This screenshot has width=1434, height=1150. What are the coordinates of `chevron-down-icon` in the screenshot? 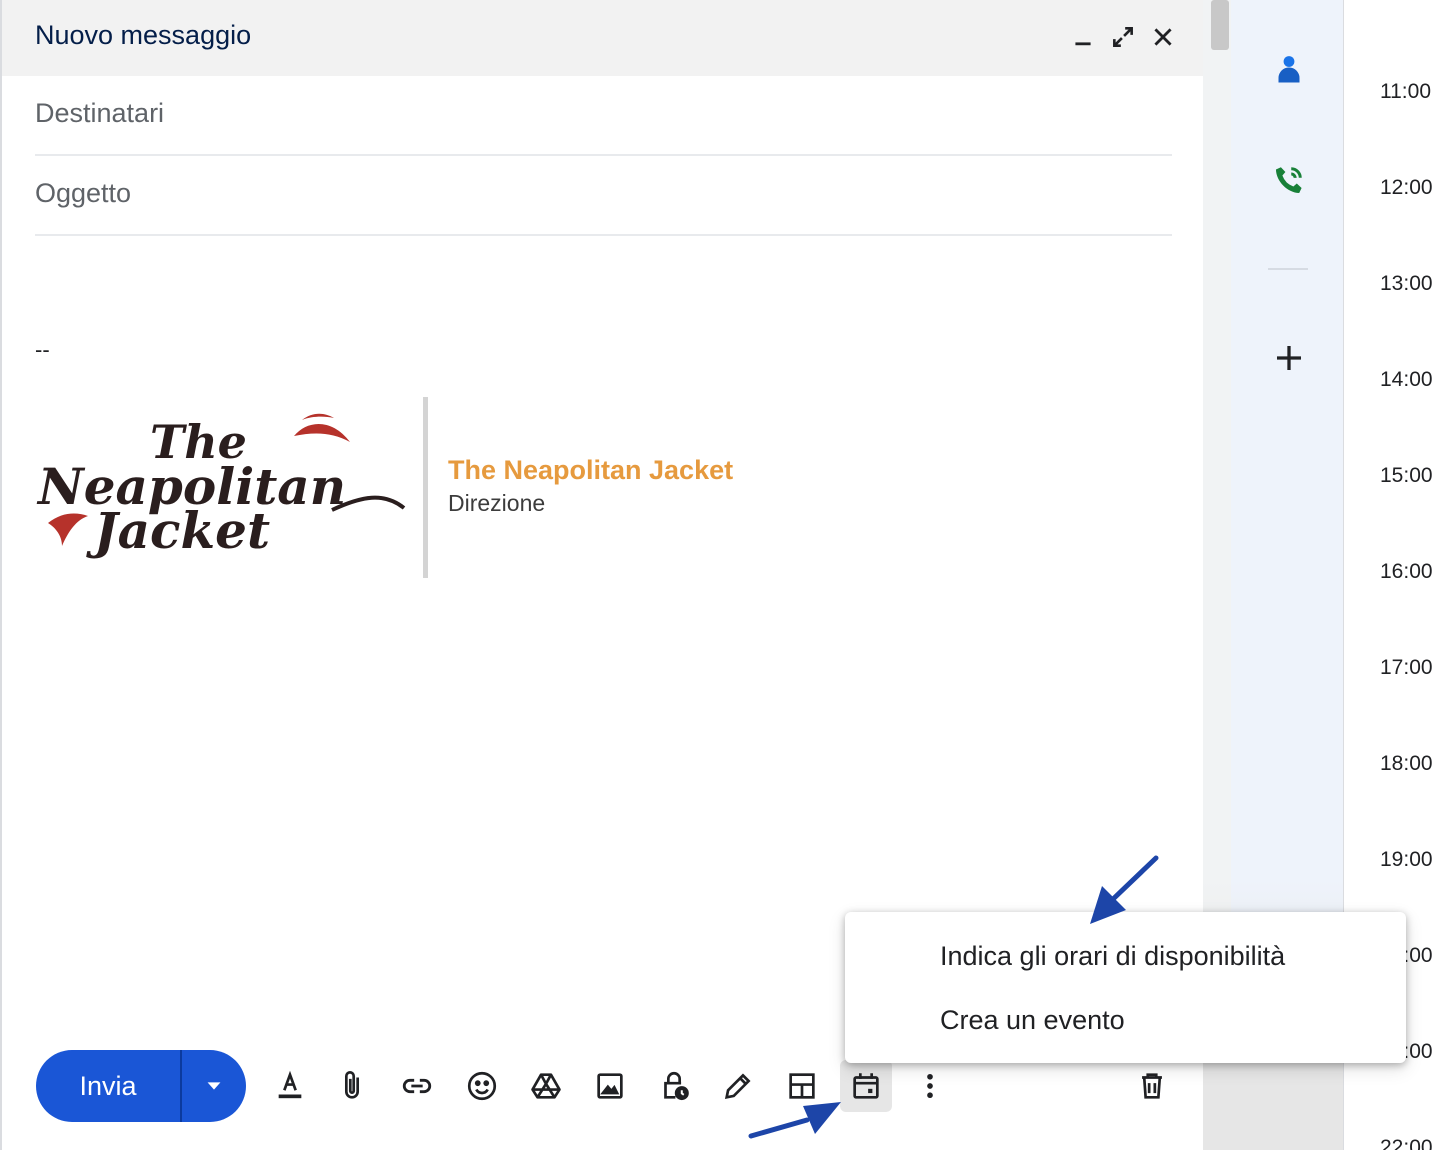 It's located at (214, 1086).